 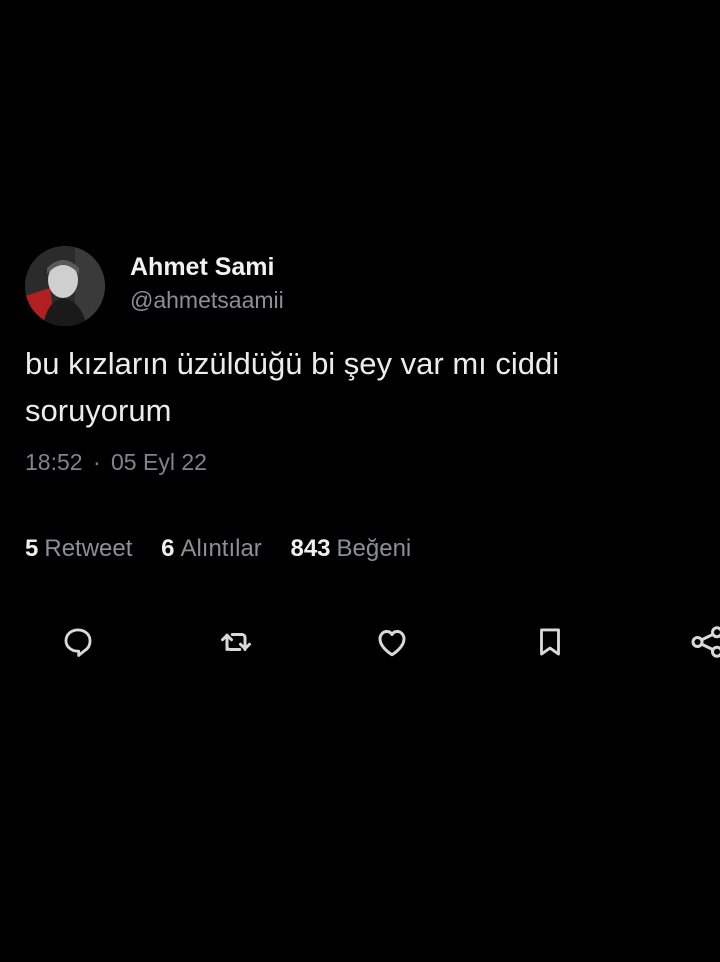 I want to click on bookmark-icon, so click(x=550, y=642).